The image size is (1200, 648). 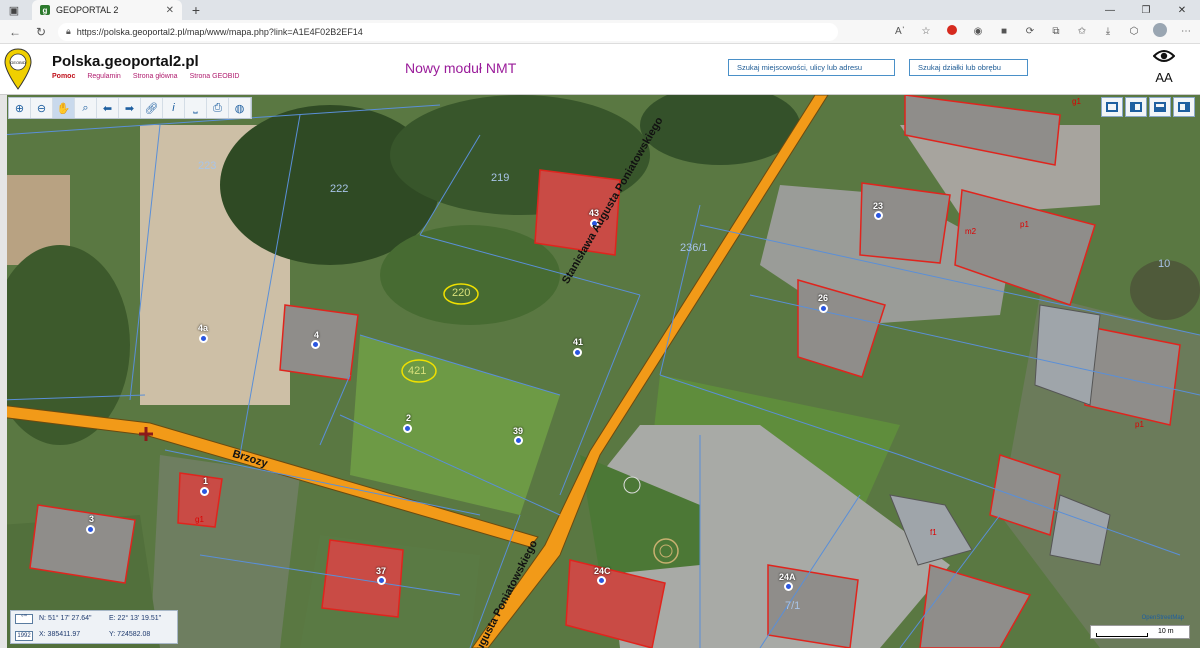 I want to click on geobid-logo: GEOBID, so click(x=18, y=69).